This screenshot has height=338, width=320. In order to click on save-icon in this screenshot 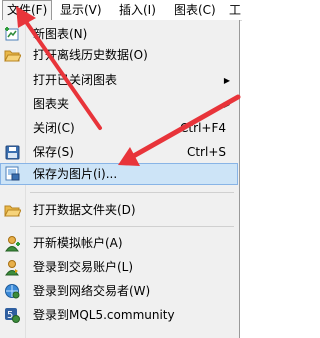, I will do `click(12, 152)`.